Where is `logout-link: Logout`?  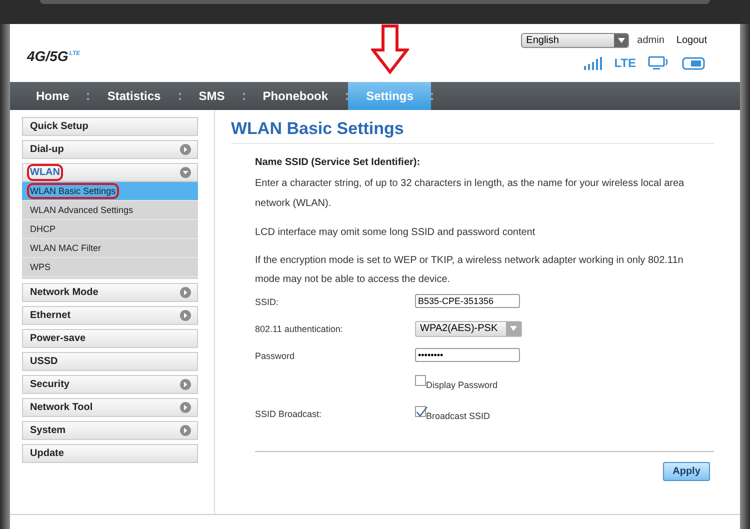
logout-link: Logout is located at coordinates (691, 40).